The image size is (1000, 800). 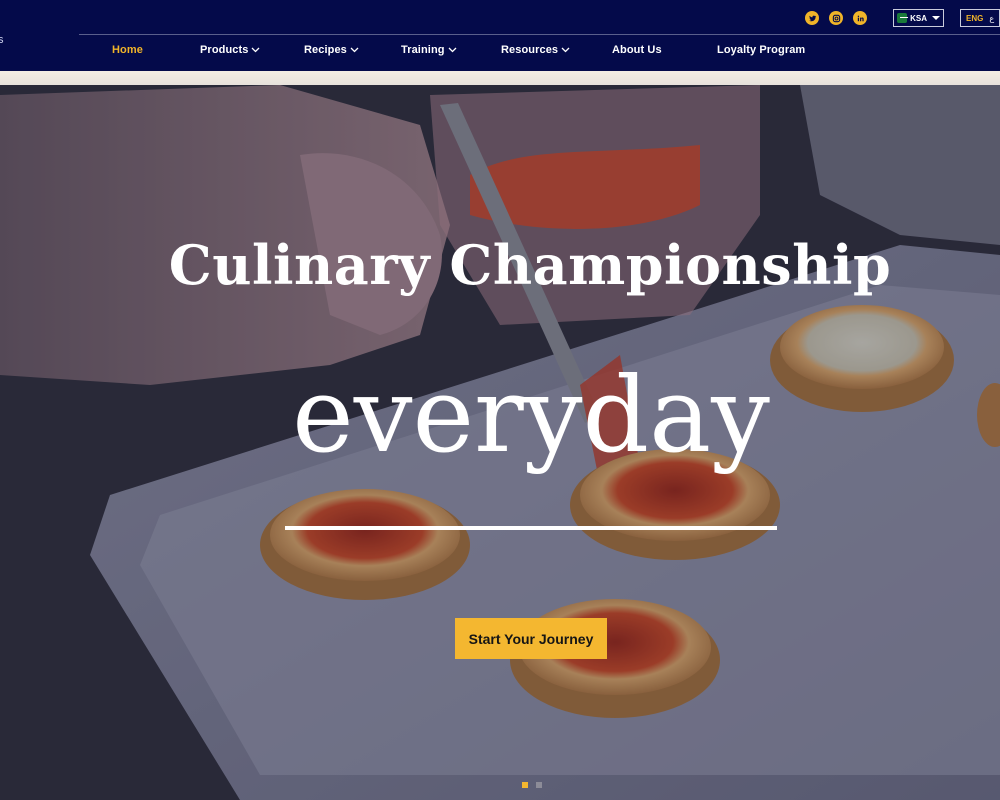 I want to click on header-accent-band, so click(x=500, y=78).